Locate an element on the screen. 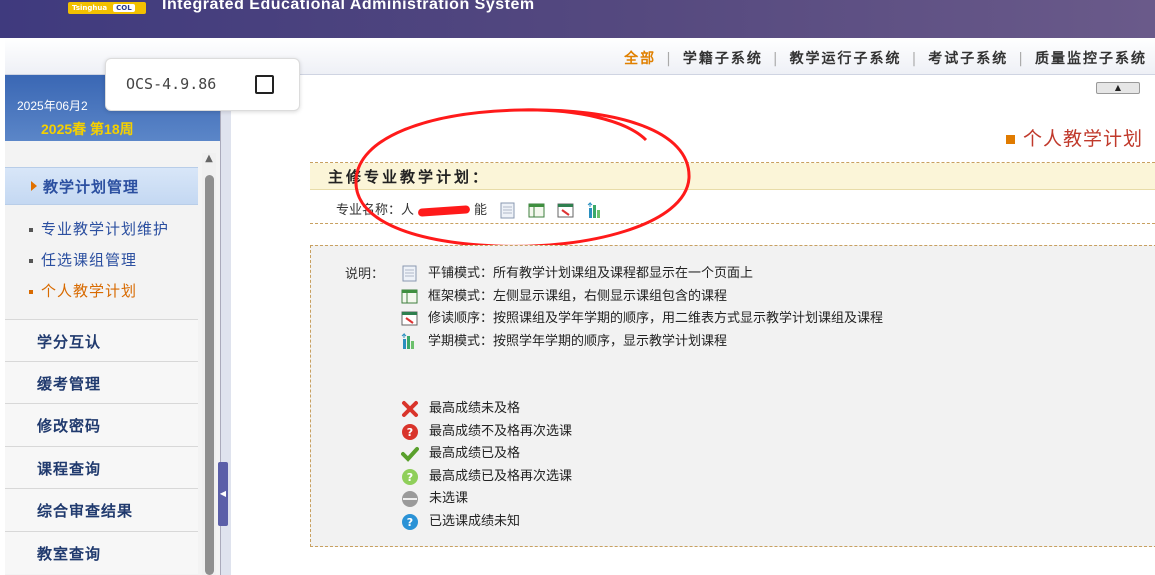  checkbox-icon is located at coordinates (264, 84).